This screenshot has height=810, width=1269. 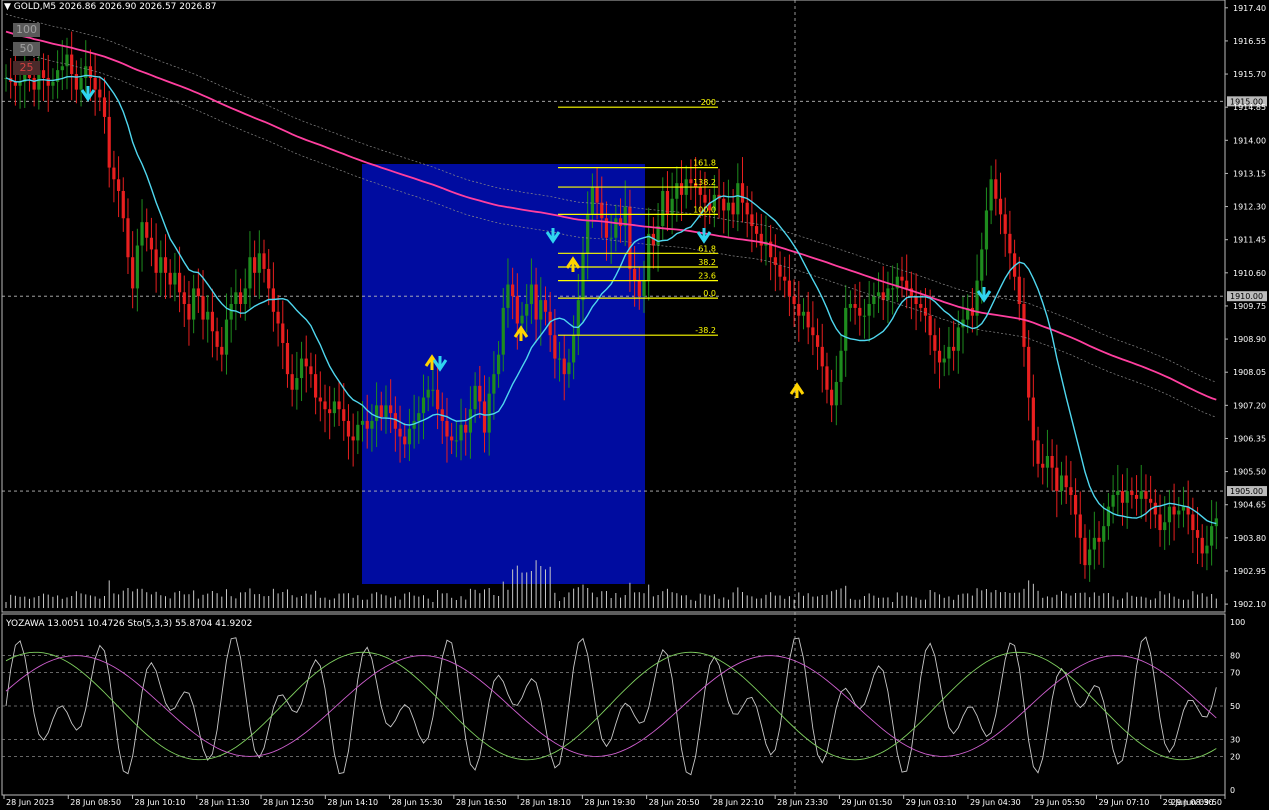 What do you see at coordinates (224, 802) in the screenshot?
I see `time-tick-label: 28 Jun 11:30` at bounding box center [224, 802].